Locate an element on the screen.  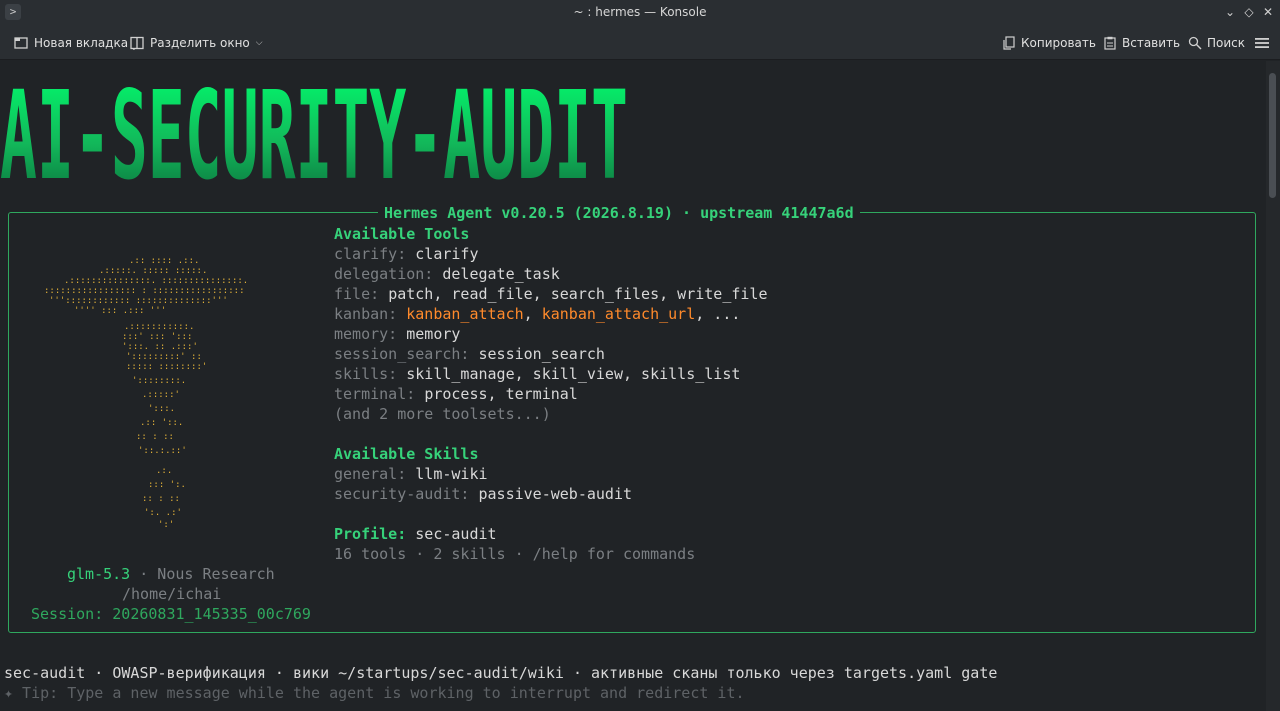
tool-group-name: file: is located at coordinates (361, 294).